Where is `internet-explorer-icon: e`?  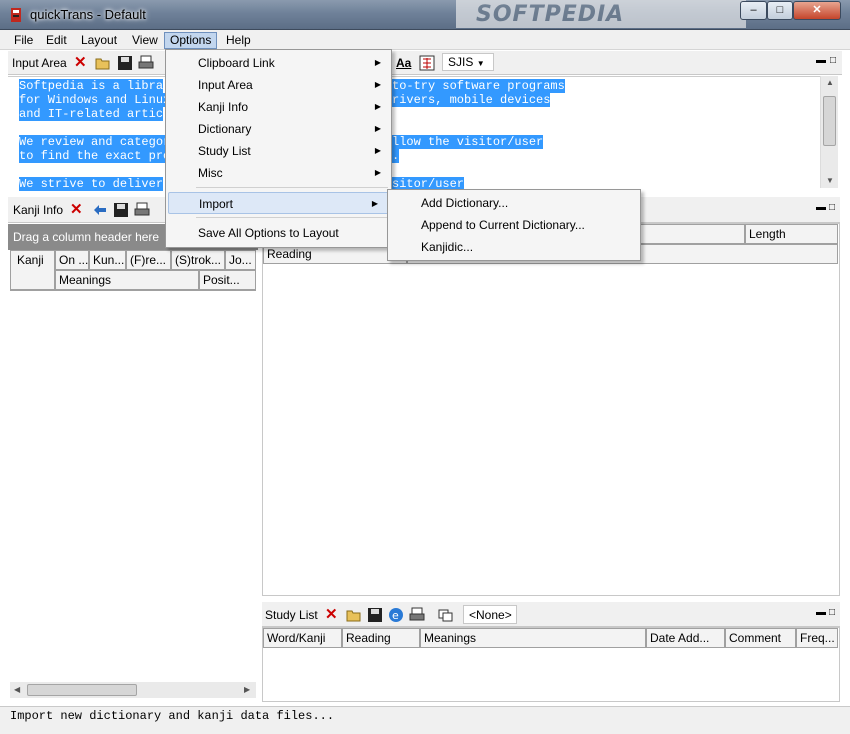
internet-explorer-icon: e is located at coordinates (396, 615).